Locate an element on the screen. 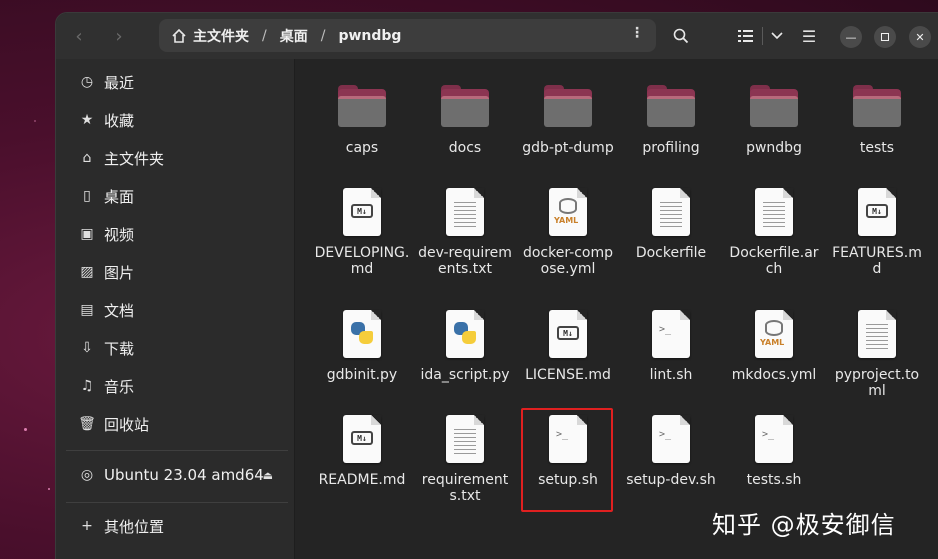  file-item: >_ lint.sh is located at coordinates (671, 346).